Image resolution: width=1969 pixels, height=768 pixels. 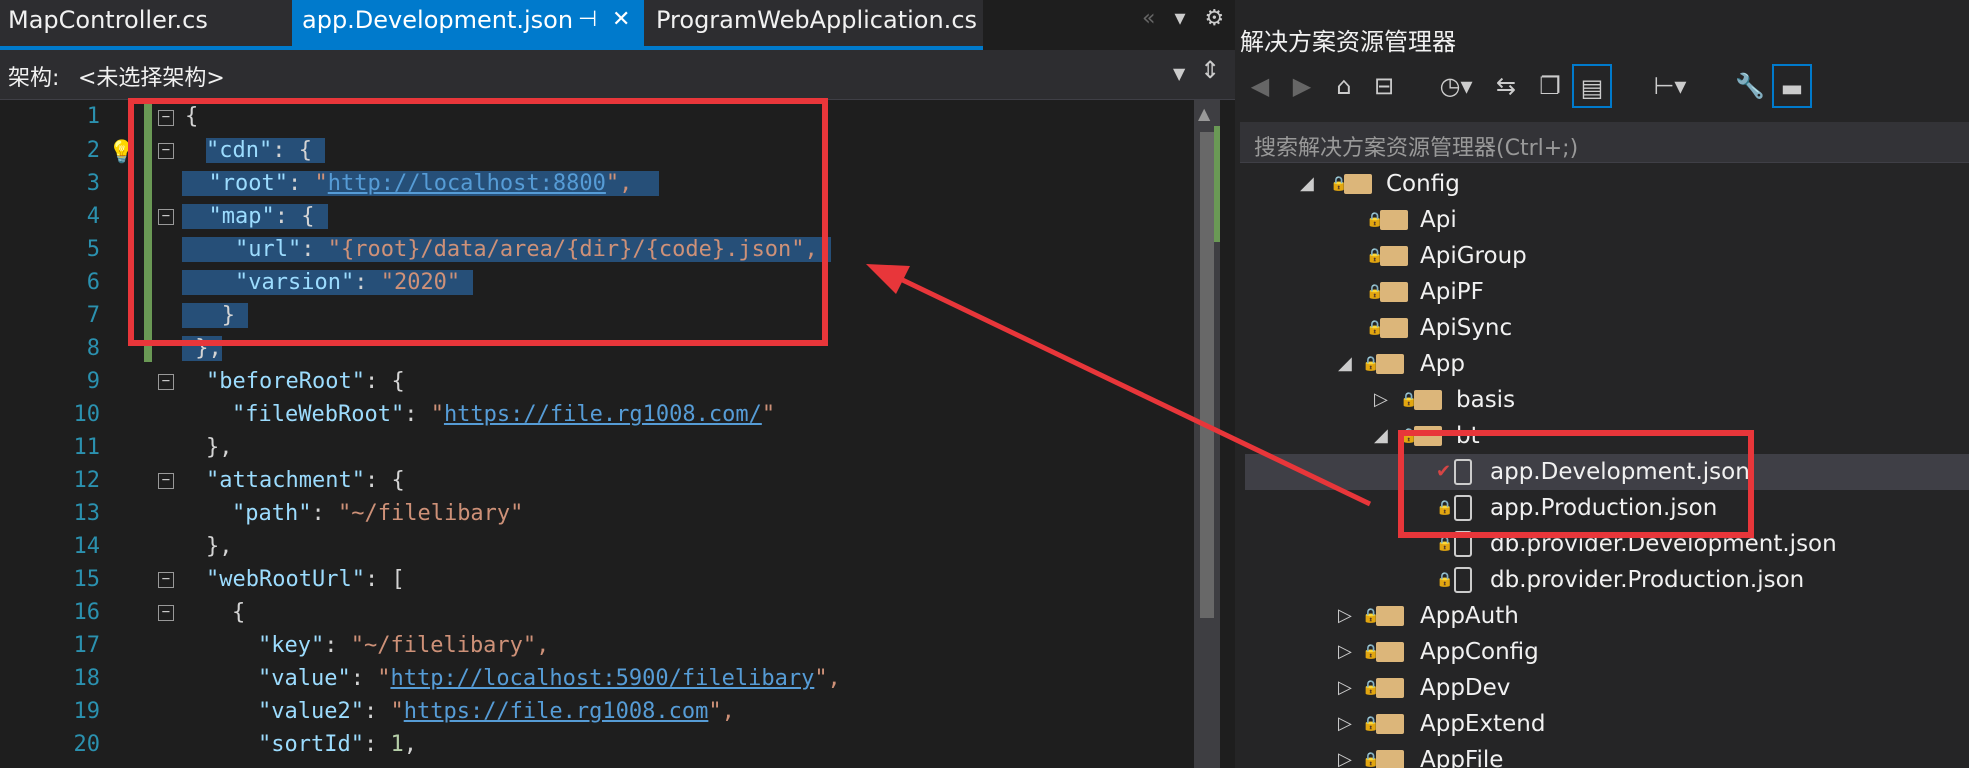 I want to click on line-number: 17, so click(x=87, y=645).